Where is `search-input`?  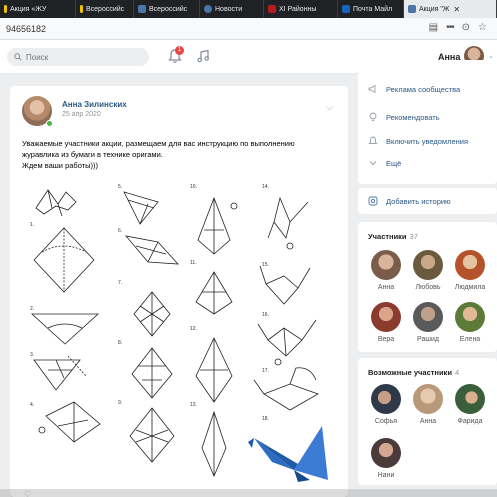 search-input is located at coordinates (81, 57).